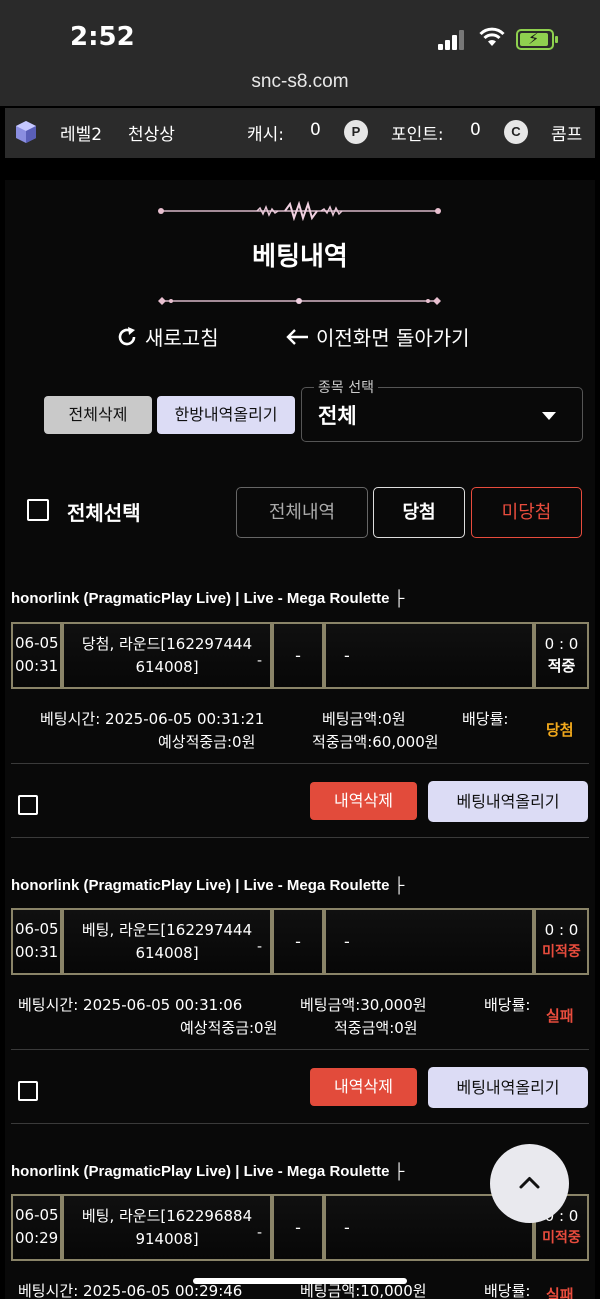 The width and height of the screenshot is (600, 1299). I want to click on arrow-left-icon, so click(297, 336).